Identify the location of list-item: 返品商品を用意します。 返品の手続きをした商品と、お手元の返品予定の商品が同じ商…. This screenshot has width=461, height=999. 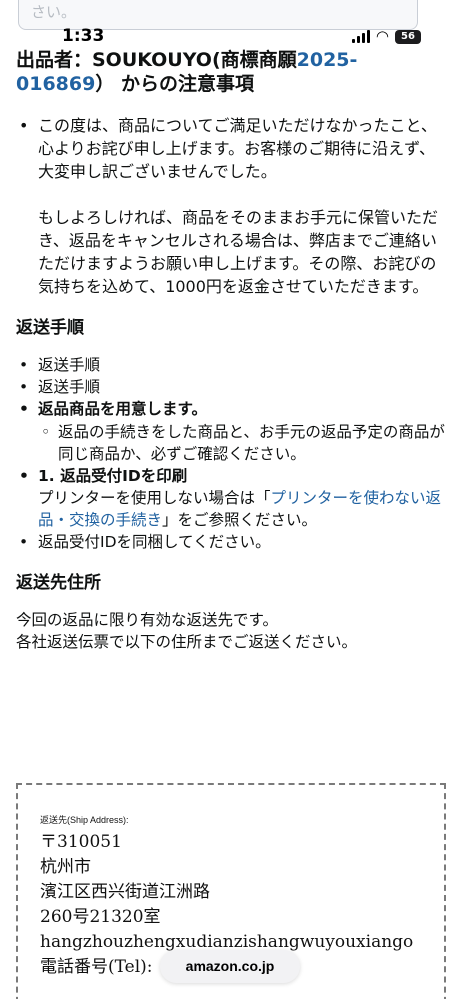
(231, 431).